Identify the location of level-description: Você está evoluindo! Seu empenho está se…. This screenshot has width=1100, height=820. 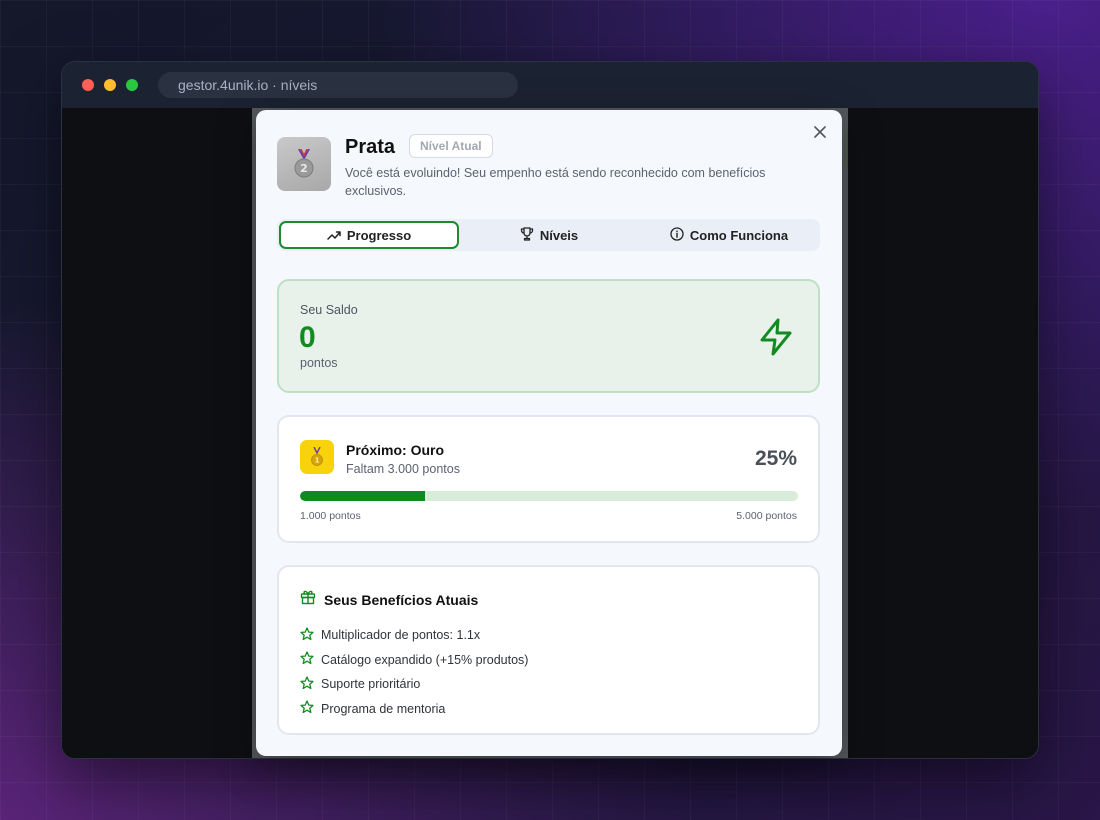
(555, 182).